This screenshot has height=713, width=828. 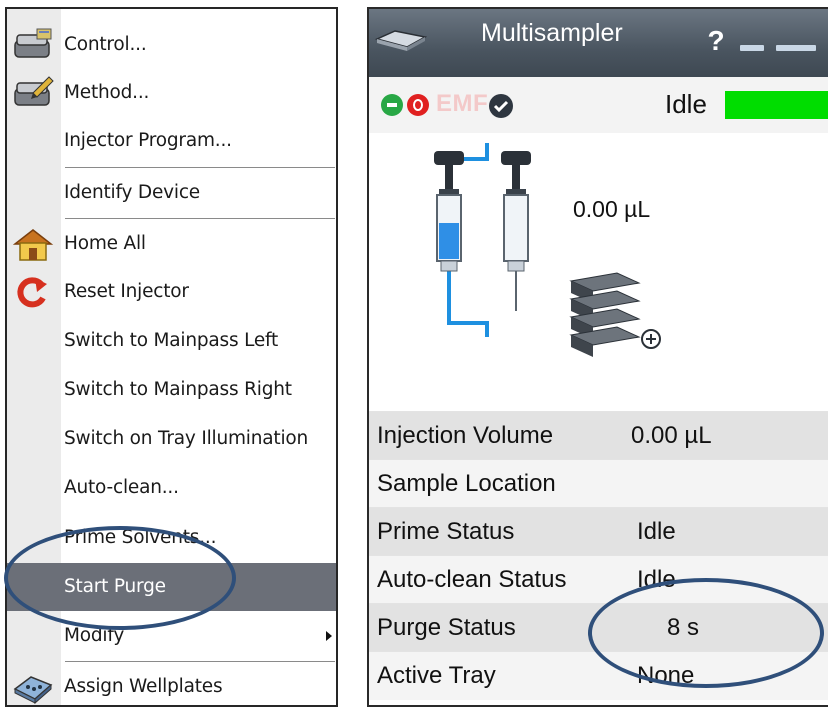 I want to click on property-name: Prime Status, so click(x=446, y=531).